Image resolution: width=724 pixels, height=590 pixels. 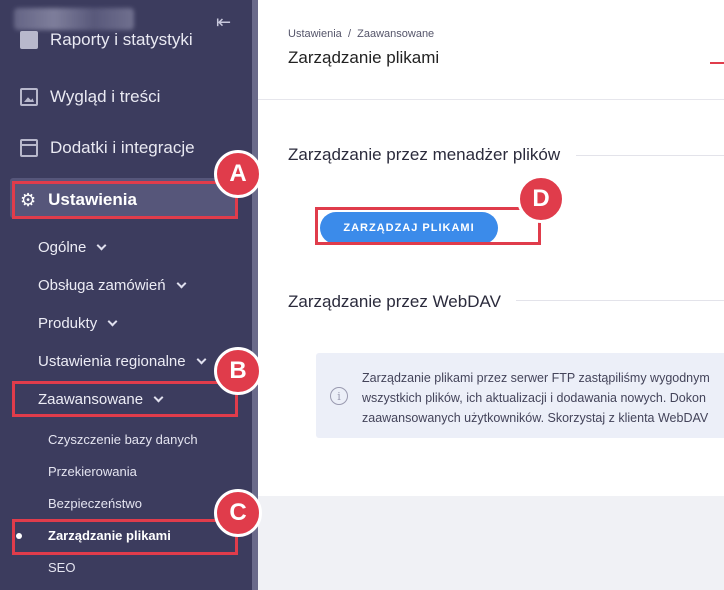 I want to click on sidebar-item-reports: Raporty i statystyki, so click(x=126, y=46).